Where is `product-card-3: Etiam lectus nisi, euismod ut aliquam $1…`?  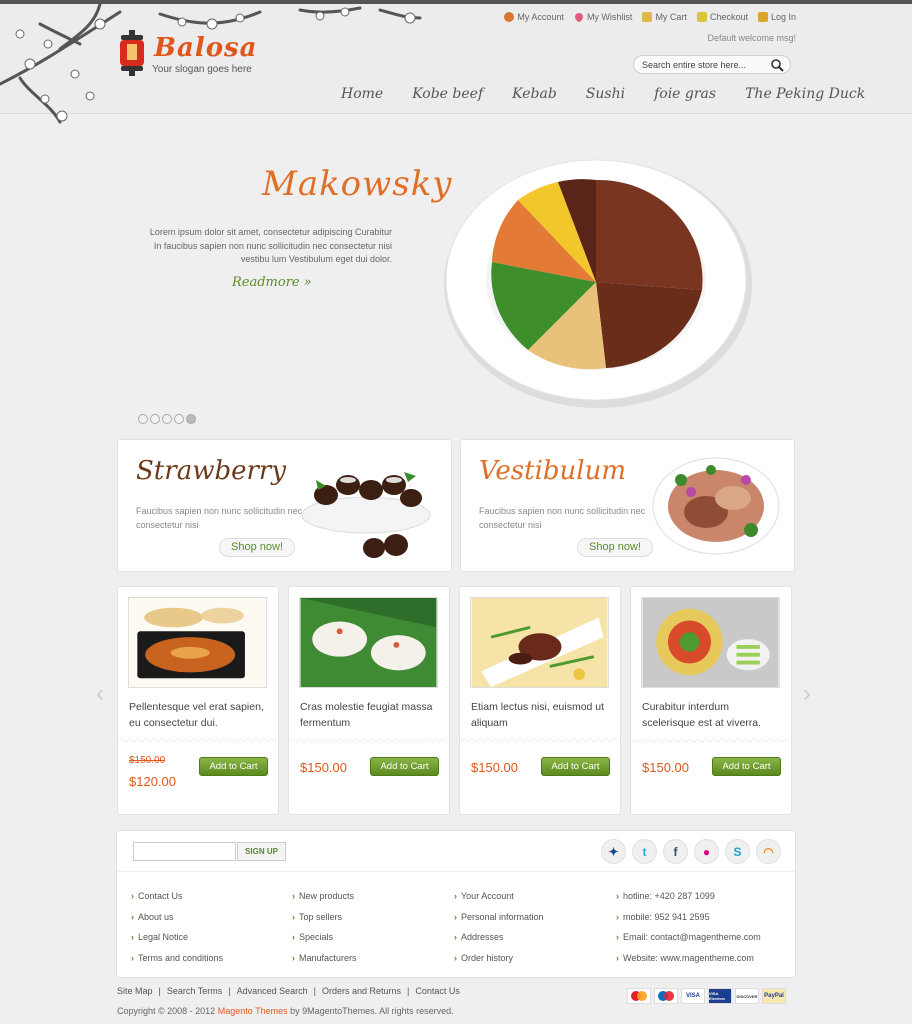
product-card-3: Etiam lectus nisi, euismod ut aliquam $1… is located at coordinates (540, 700).